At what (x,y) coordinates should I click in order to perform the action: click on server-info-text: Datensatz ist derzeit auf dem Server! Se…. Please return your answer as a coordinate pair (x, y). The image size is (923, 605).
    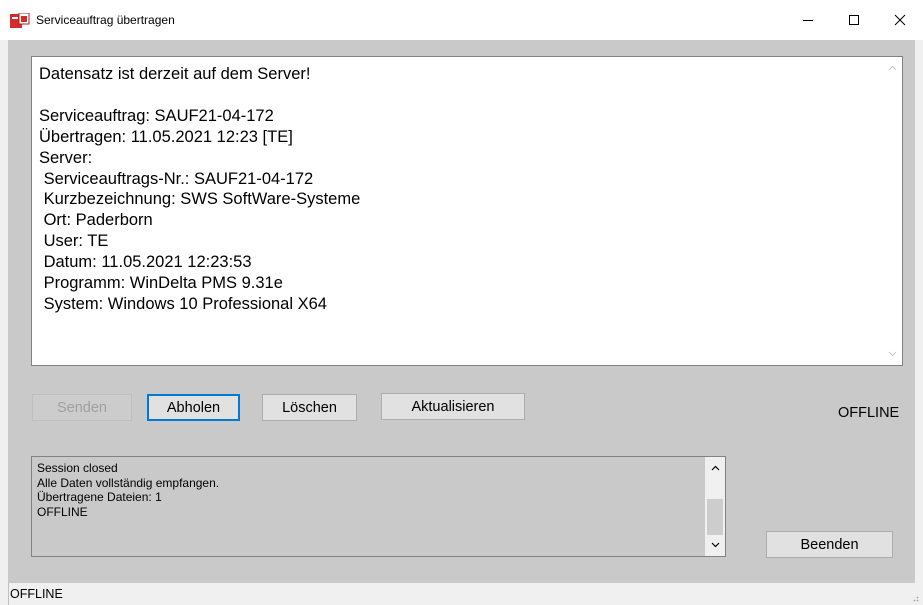
    Looking at the image, I should click on (200, 189).